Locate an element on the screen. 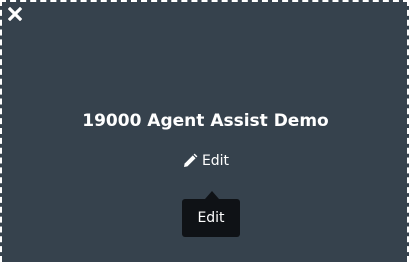  edit-label: Edit is located at coordinates (215, 161).